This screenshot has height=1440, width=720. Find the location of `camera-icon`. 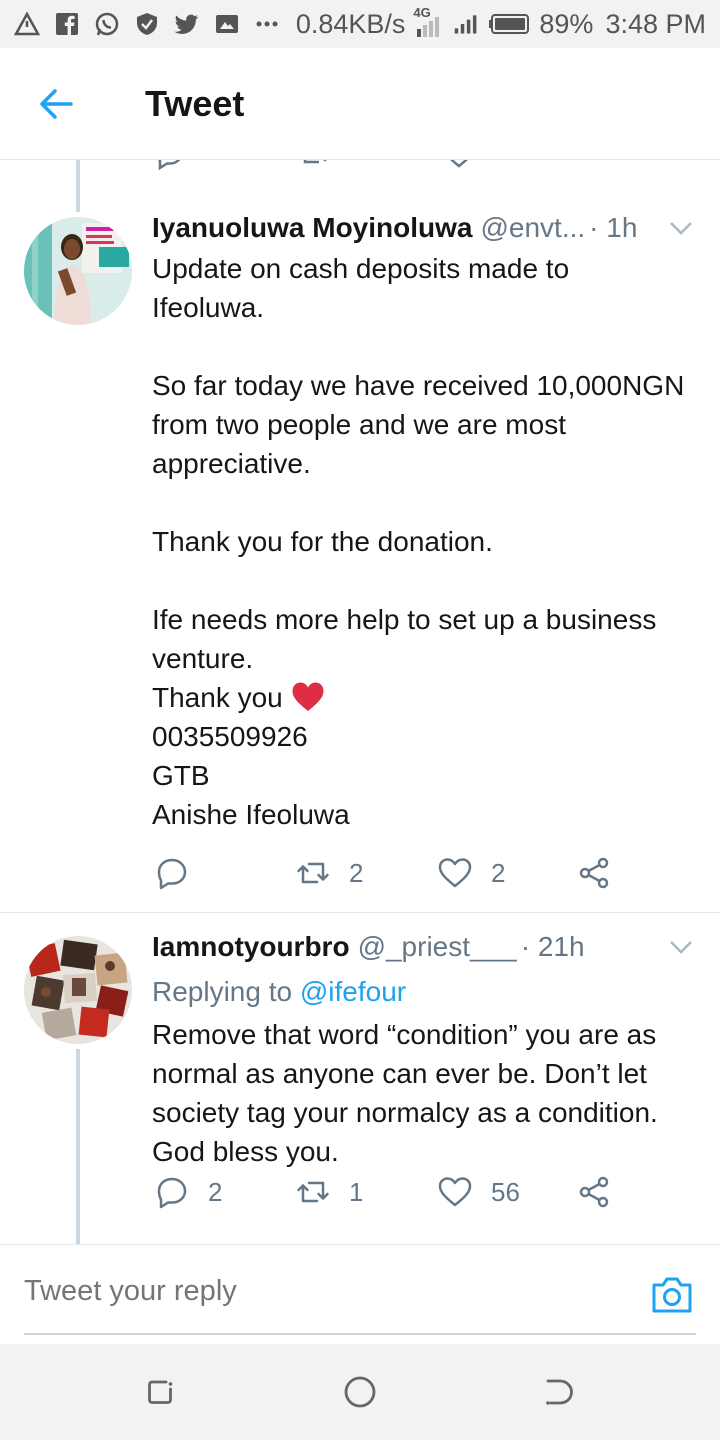

camera-icon is located at coordinates (672, 1295).